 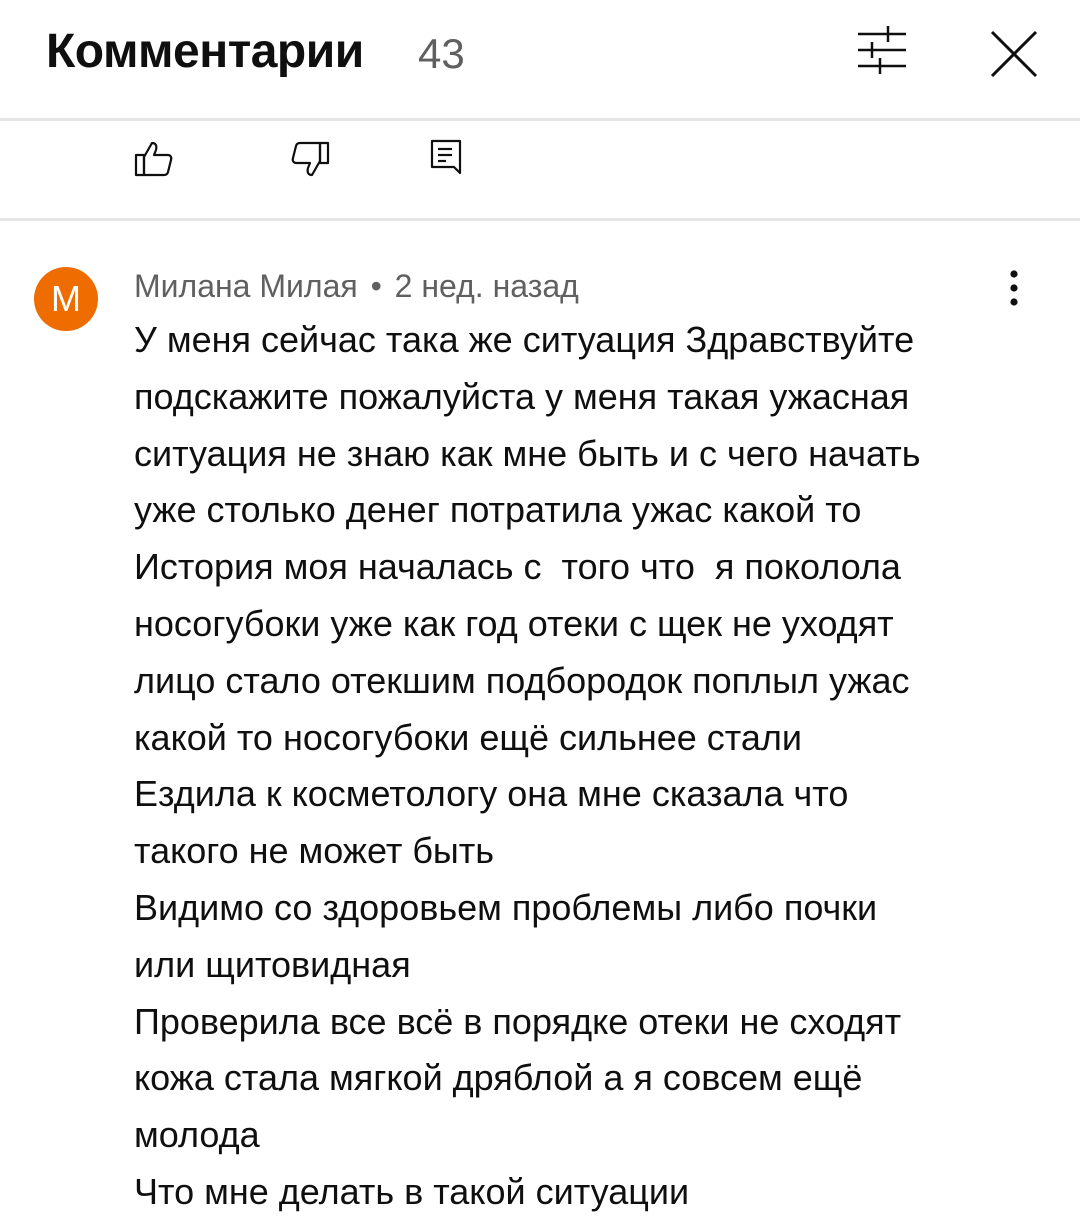 I want to click on actions-divider, so click(x=540, y=219).